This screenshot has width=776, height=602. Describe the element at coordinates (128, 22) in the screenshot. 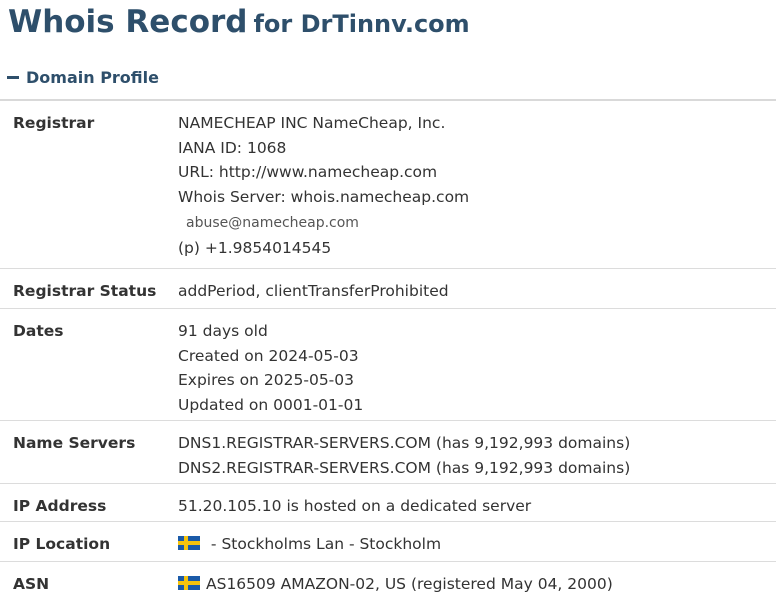

I see `page-title-main: Whois Record` at that location.